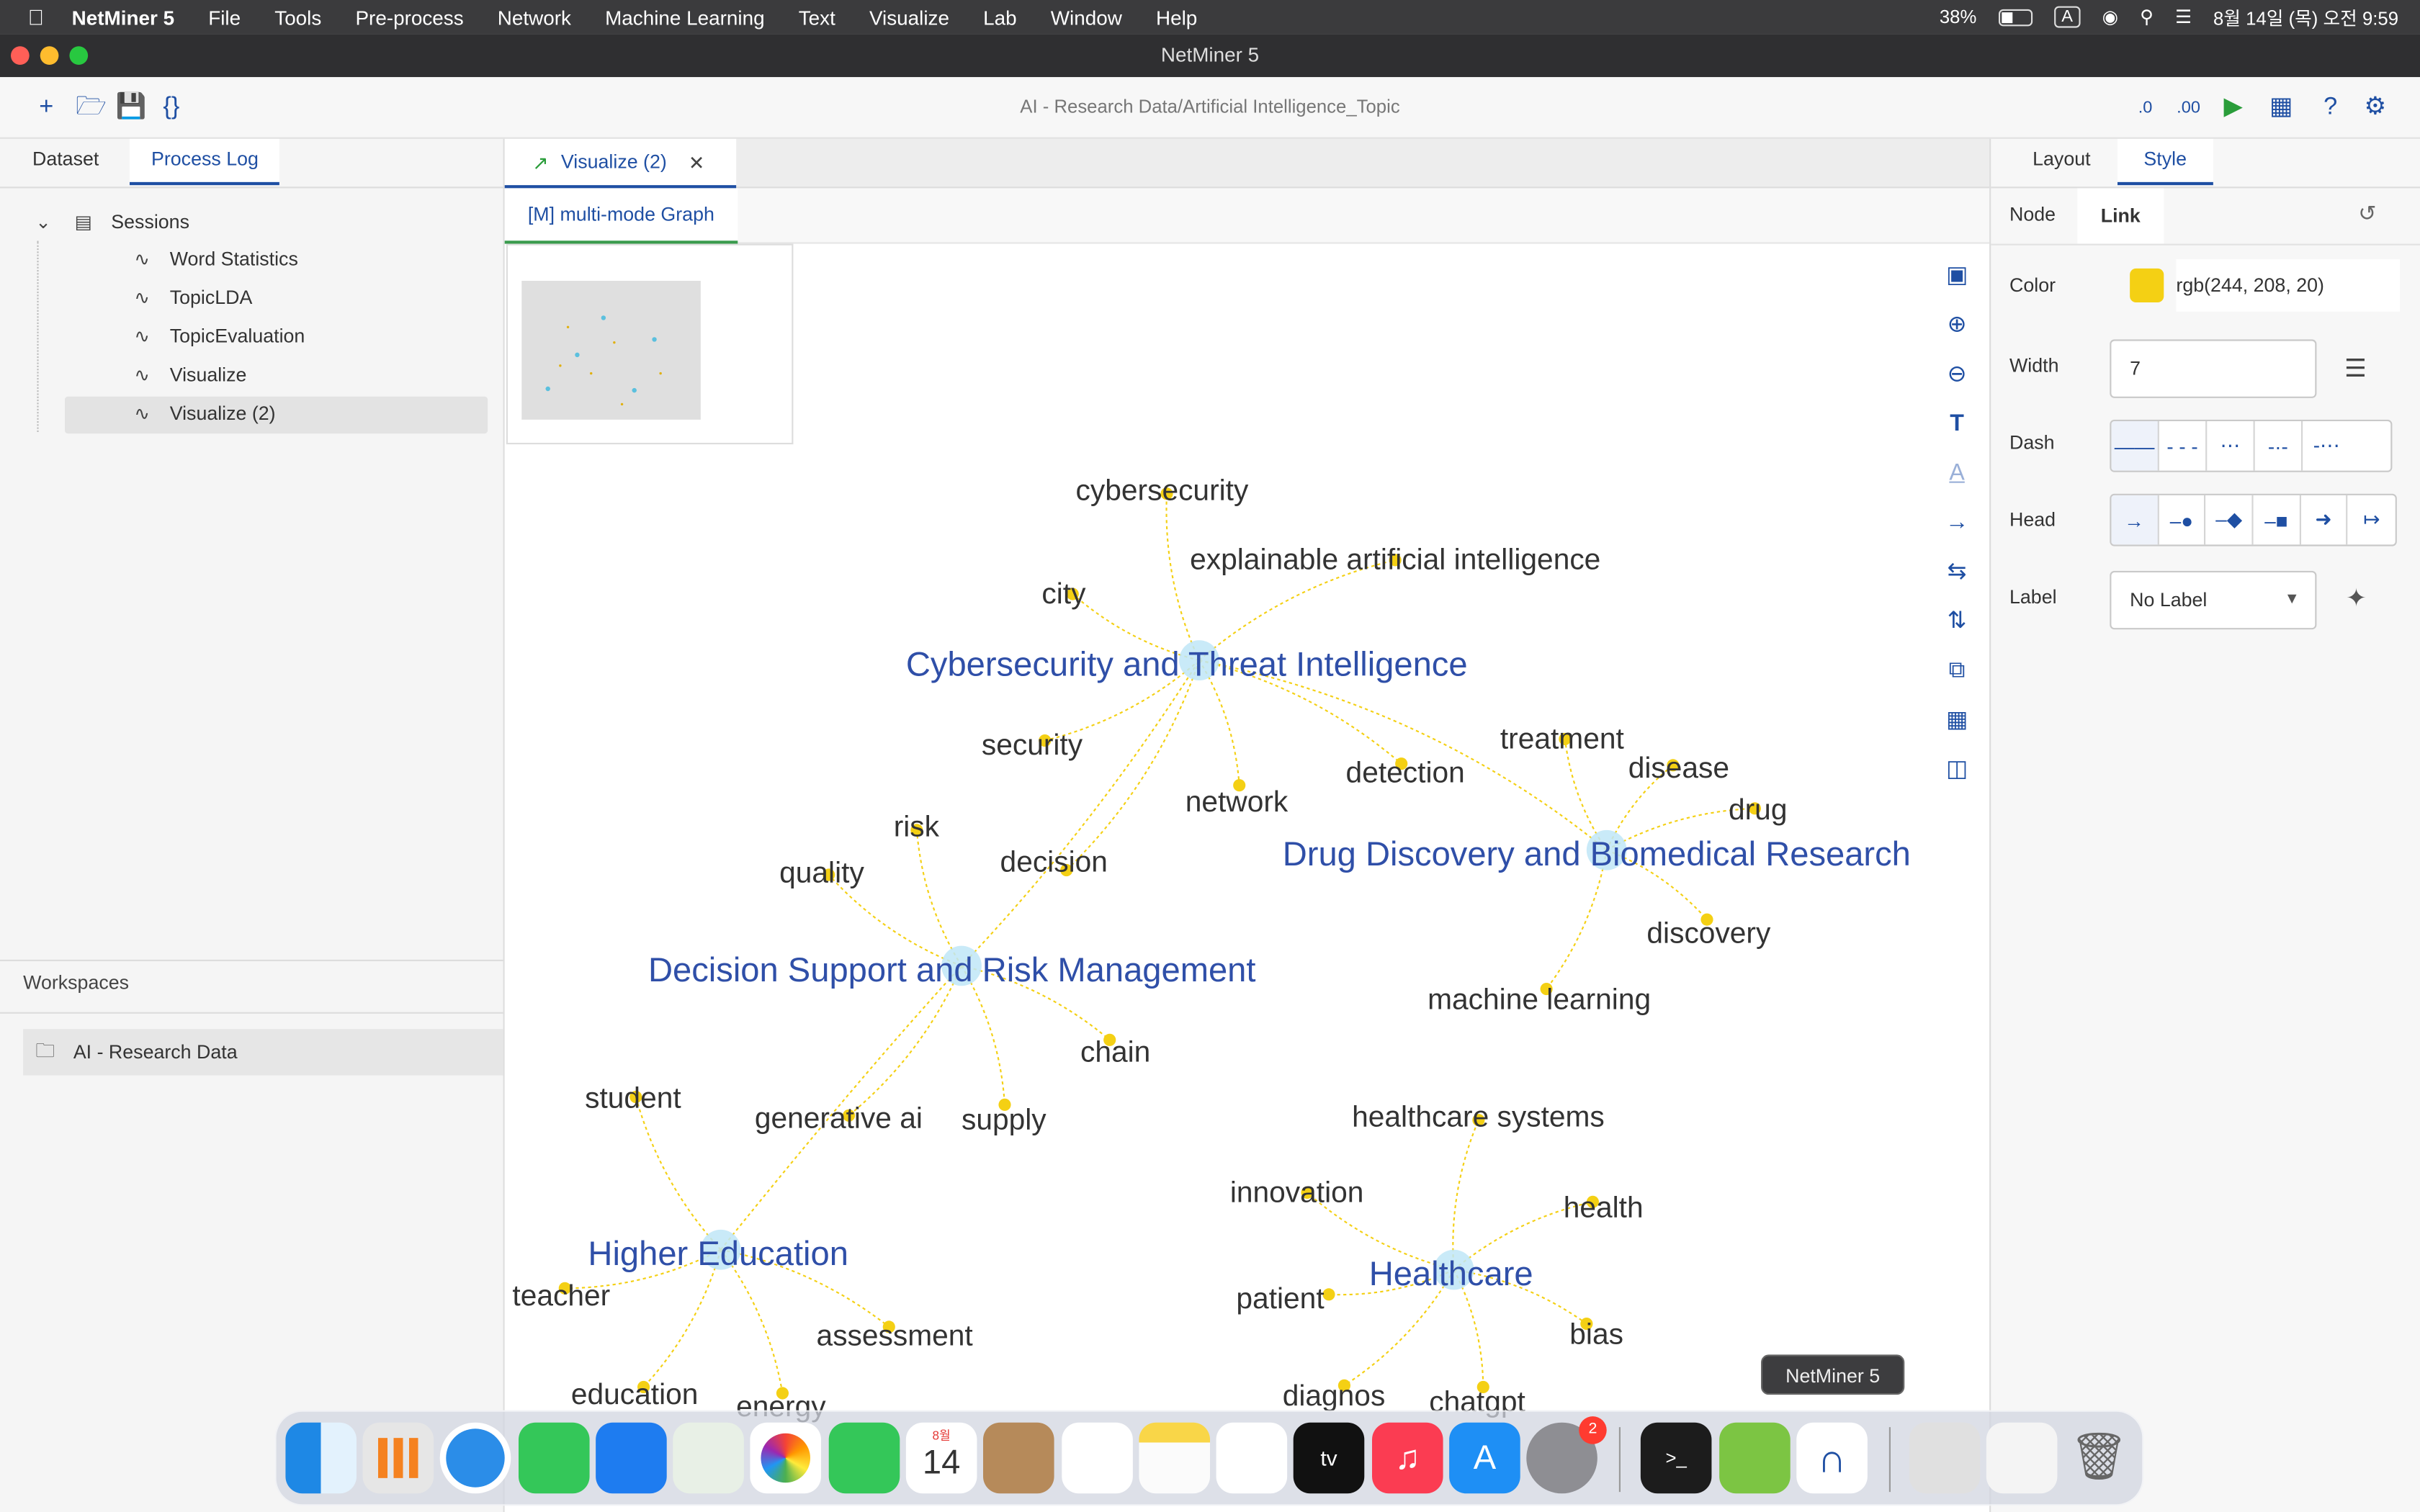  I want to click on arrow-right-icon: →, so click(1957, 523).